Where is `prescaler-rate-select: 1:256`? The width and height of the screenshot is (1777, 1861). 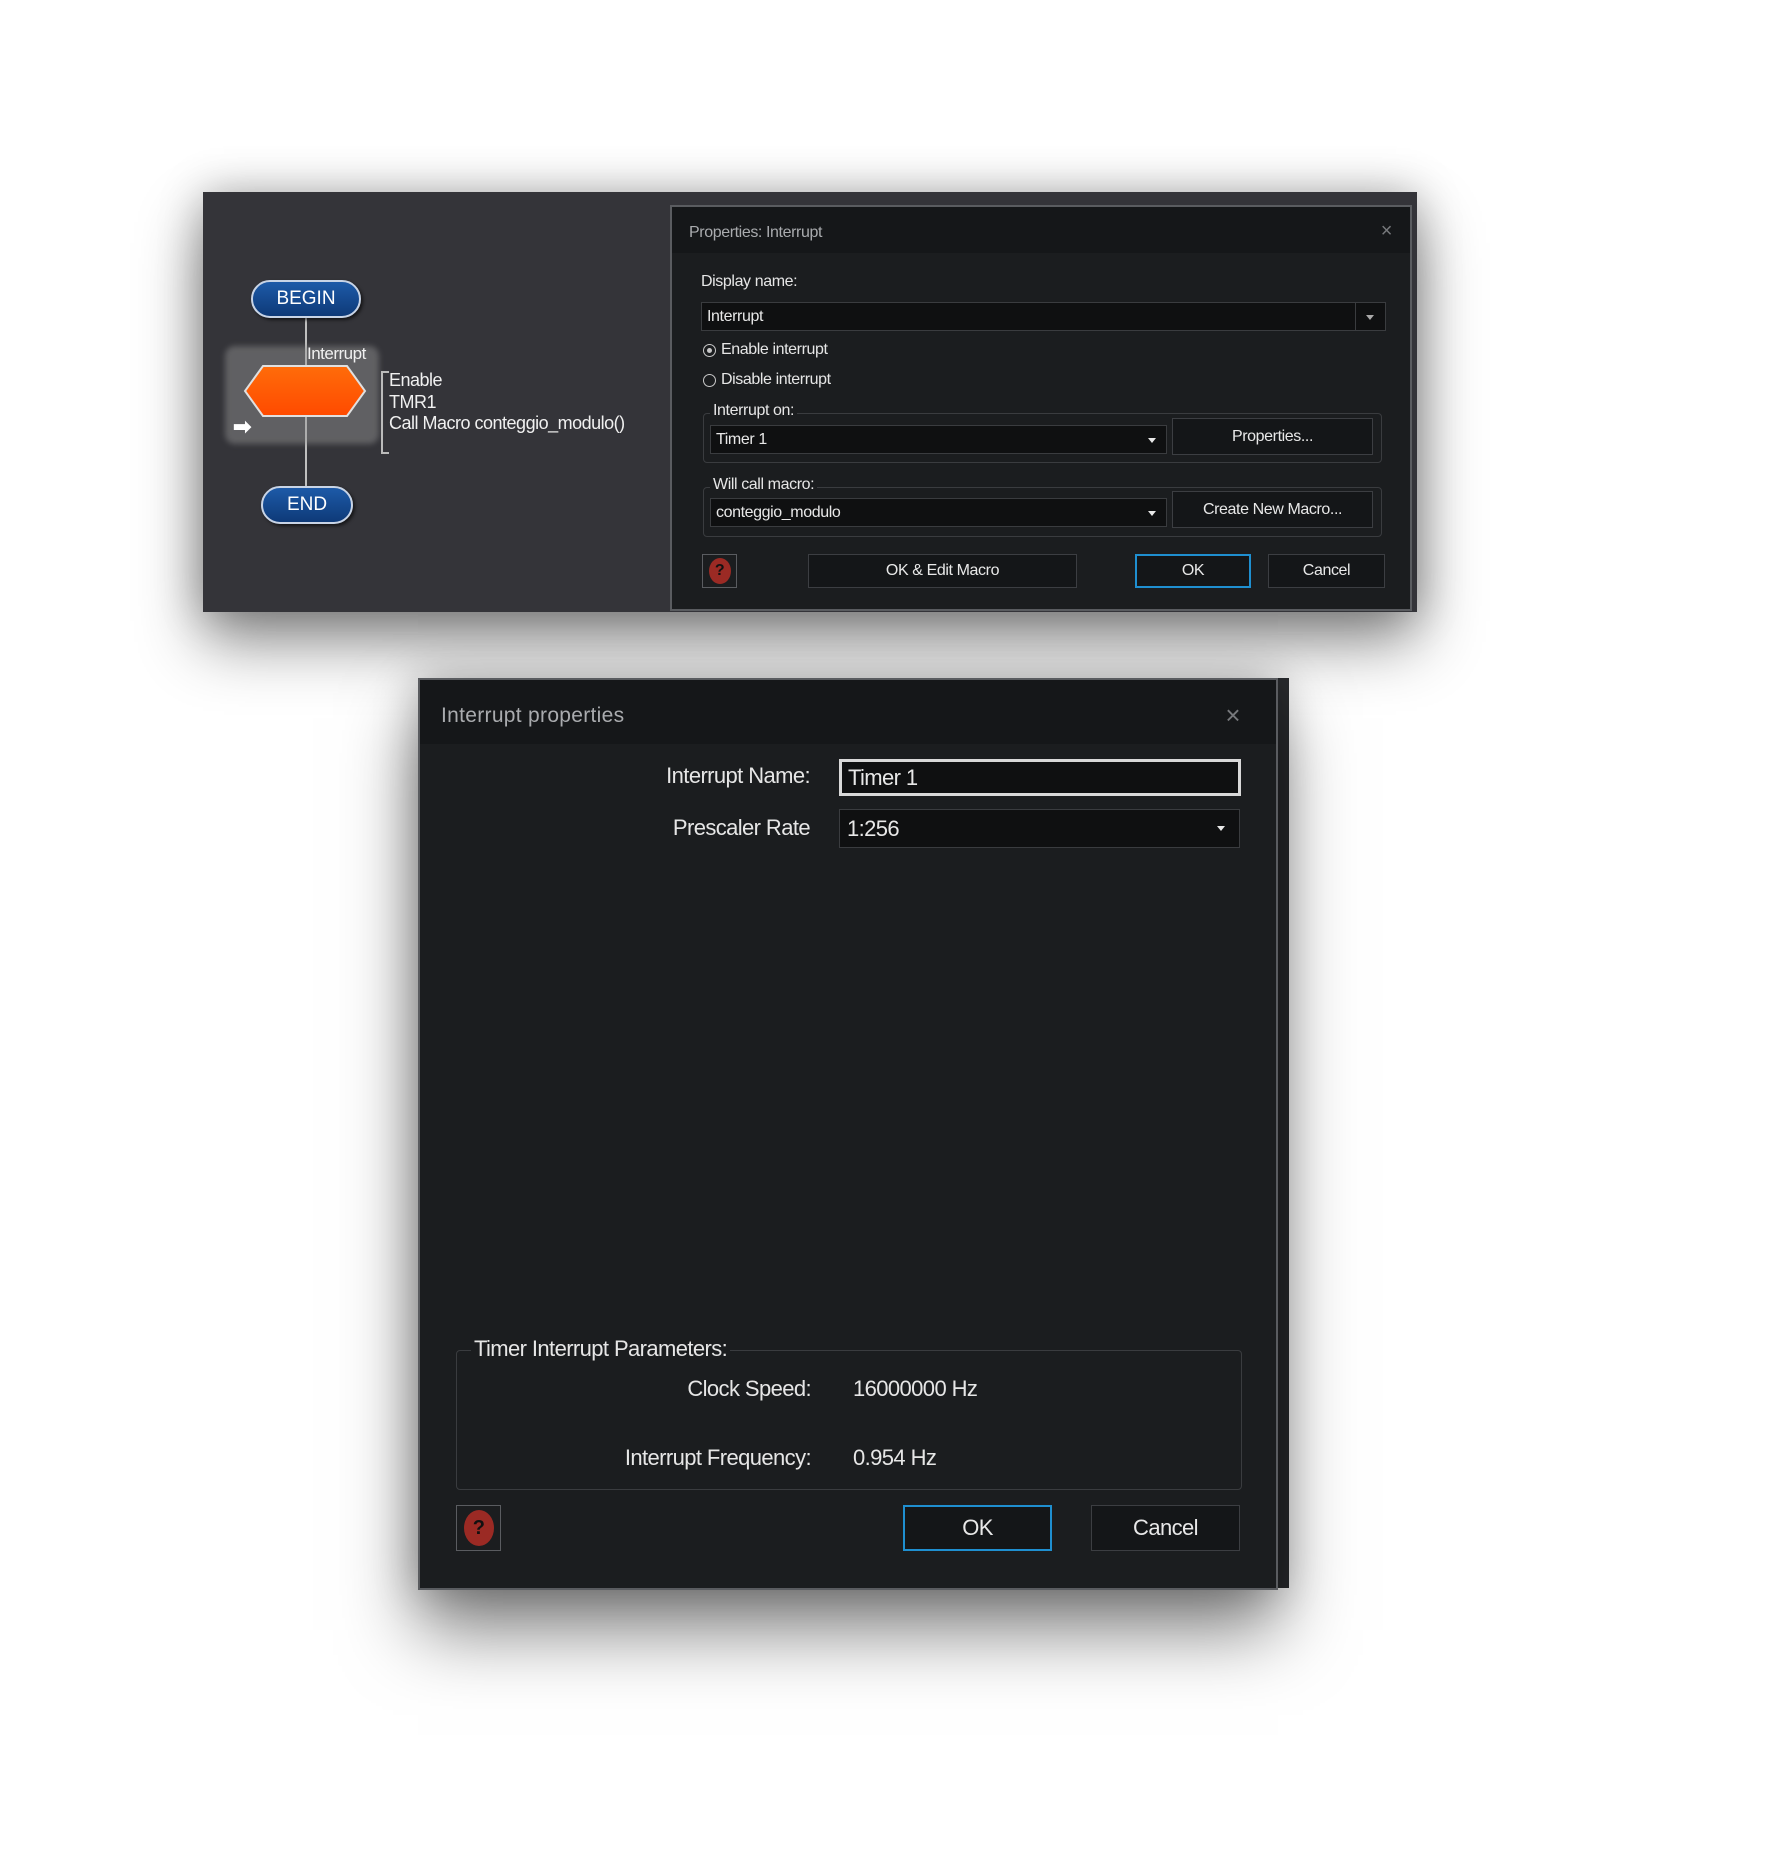
prescaler-rate-select: 1:256 is located at coordinates (1039, 828).